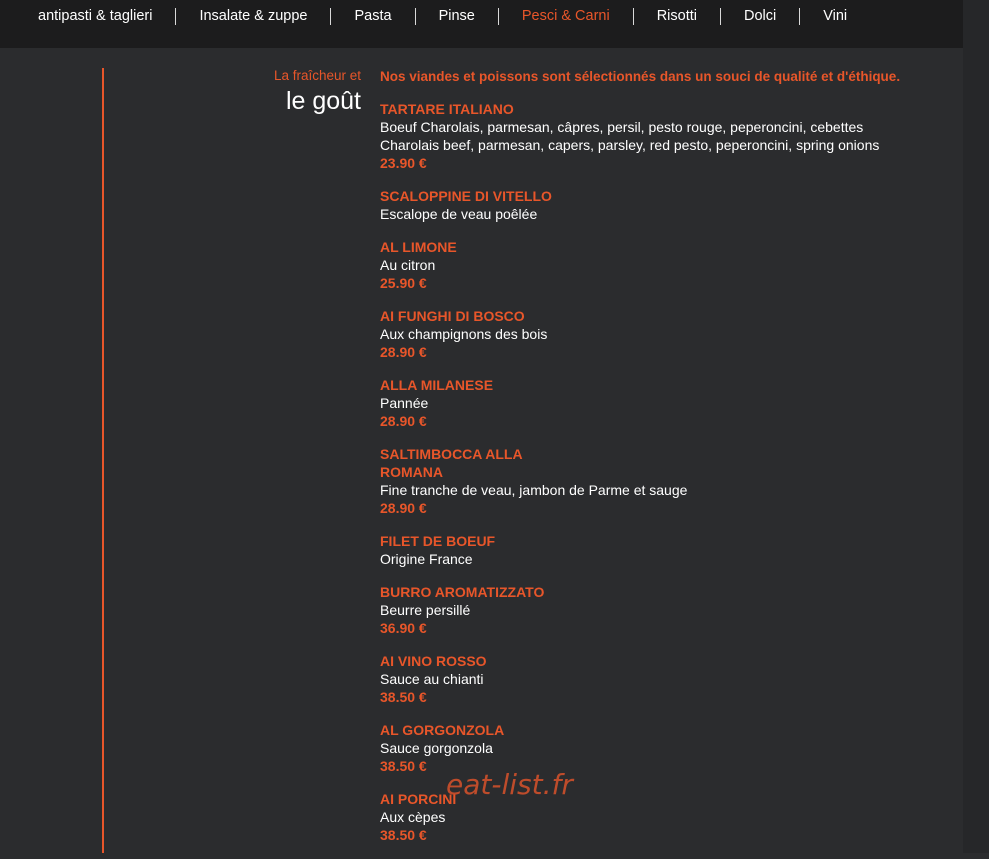 The height and width of the screenshot is (859, 989). I want to click on dish-description: Au citron, so click(408, 265).